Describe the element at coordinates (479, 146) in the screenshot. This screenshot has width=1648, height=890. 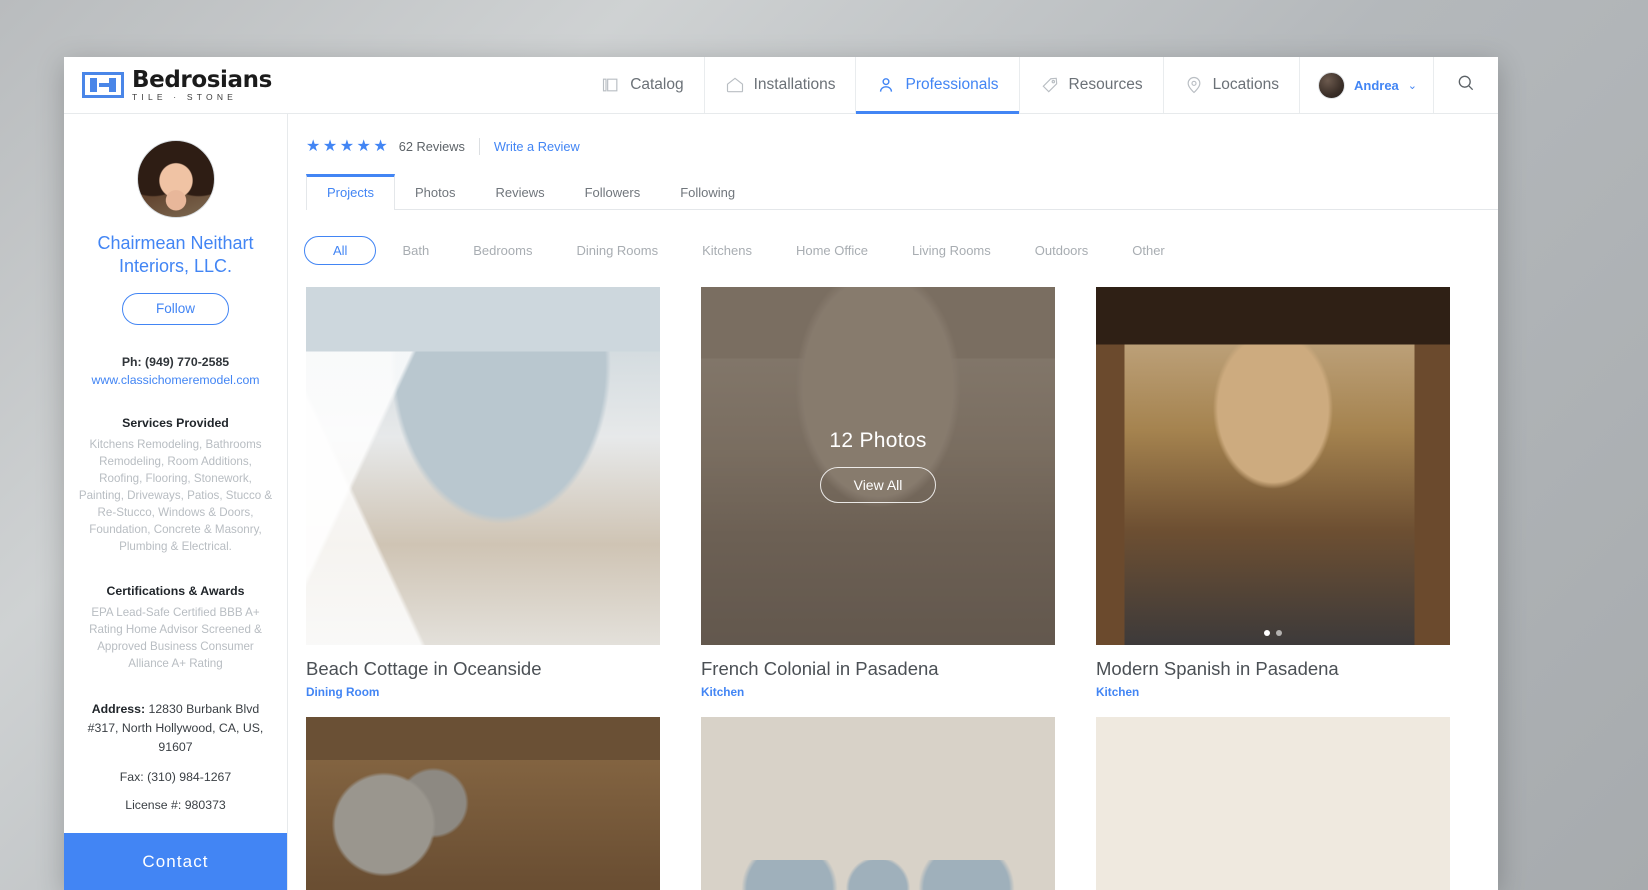
I see `divider` at that location.